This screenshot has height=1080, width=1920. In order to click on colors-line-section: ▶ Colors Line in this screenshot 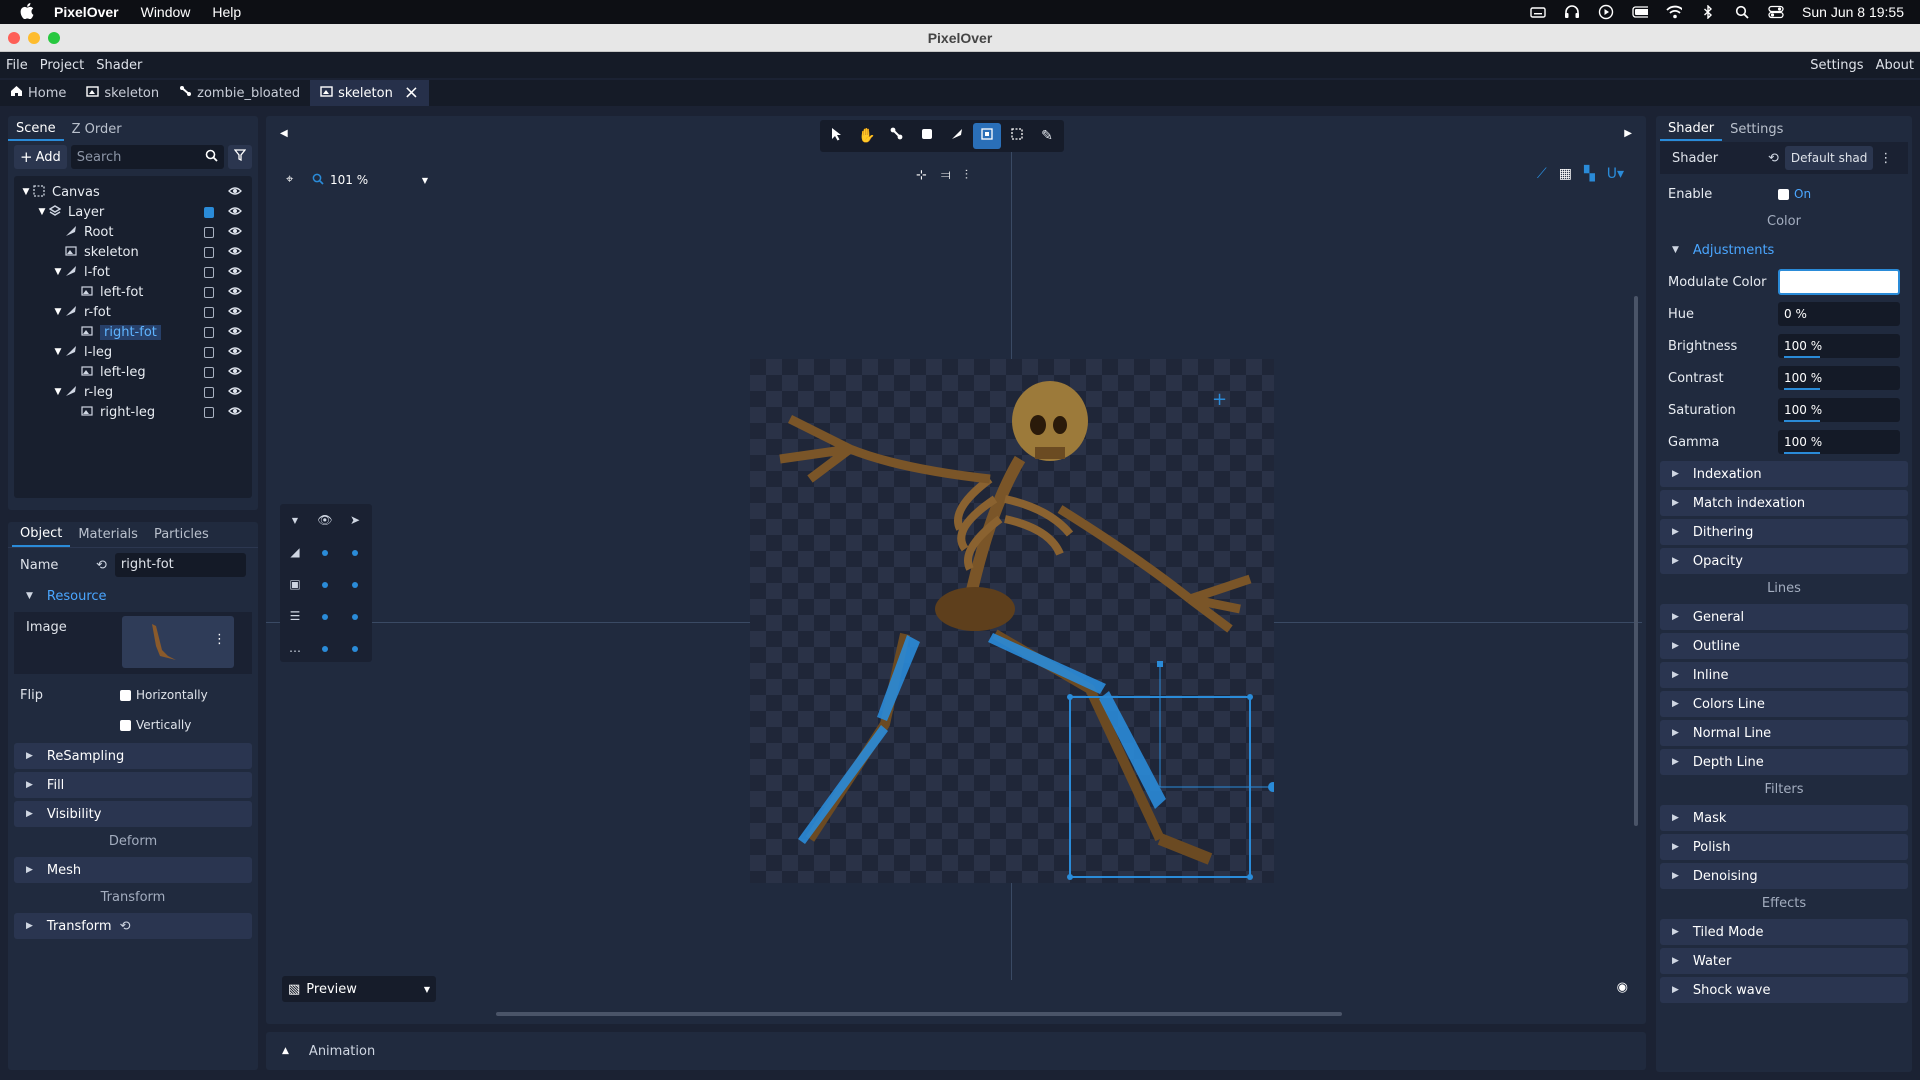, I will do `click(1784, 704)`.